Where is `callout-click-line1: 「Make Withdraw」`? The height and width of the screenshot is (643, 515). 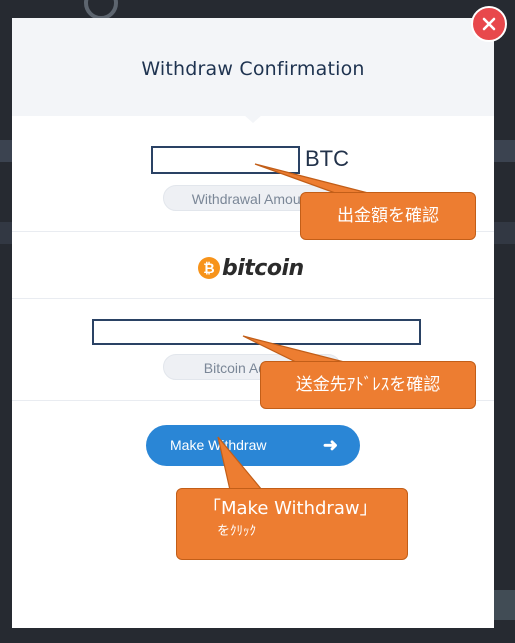
callout-click-line1: 「Make Withdraw」 is located at coordinates (290, 508).